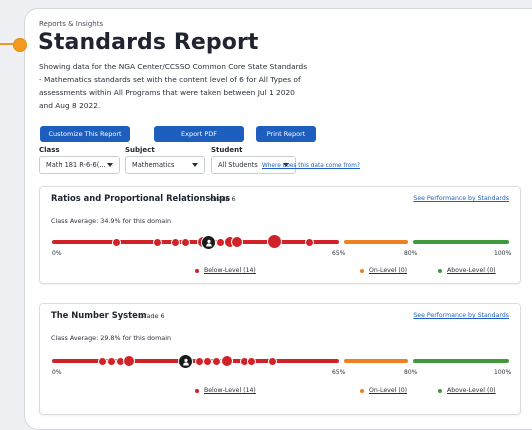  I want to click on print-report-button: Print Report, so click(286, 134).